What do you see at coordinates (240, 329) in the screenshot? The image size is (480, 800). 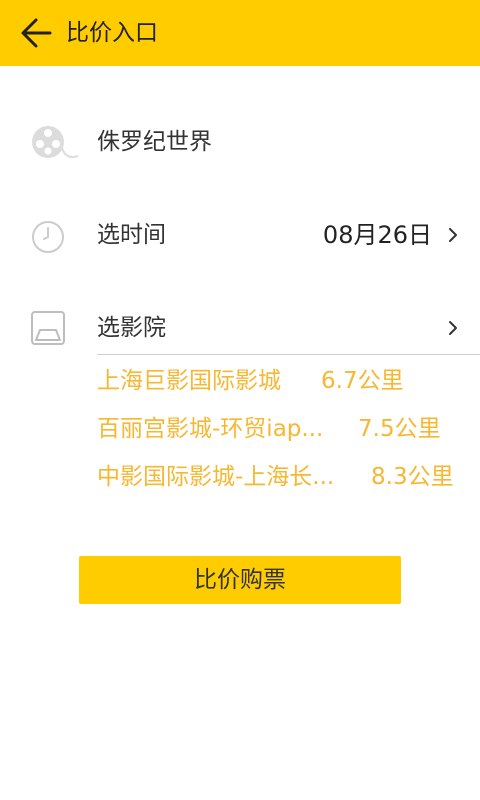 I see `select-cinema-row: 选影院` at bounding box center [240, 329].